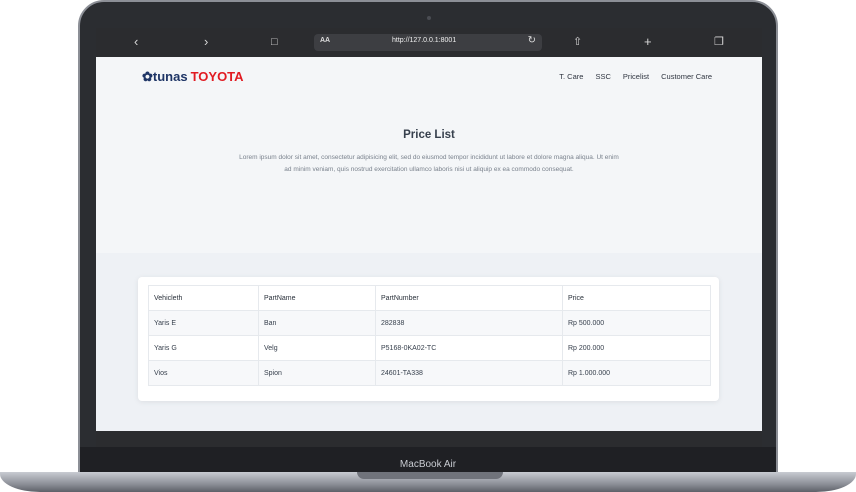  What do you see at coordinates (424, 40) in the screenshot?
I see `url-text: http://127.0.0.1:8001` at bounding box center [424, 40].